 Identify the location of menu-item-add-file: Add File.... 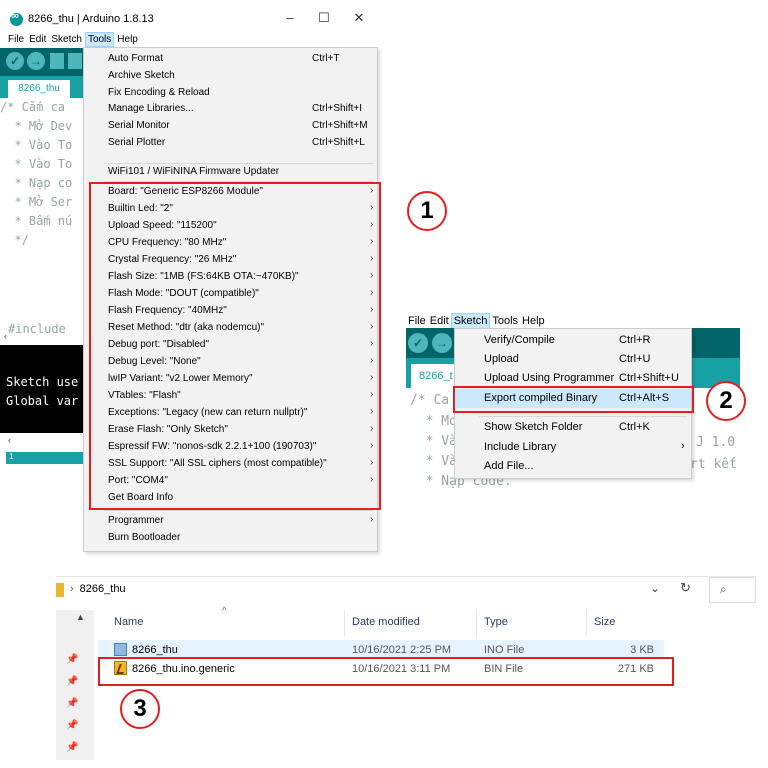
(573, 466).